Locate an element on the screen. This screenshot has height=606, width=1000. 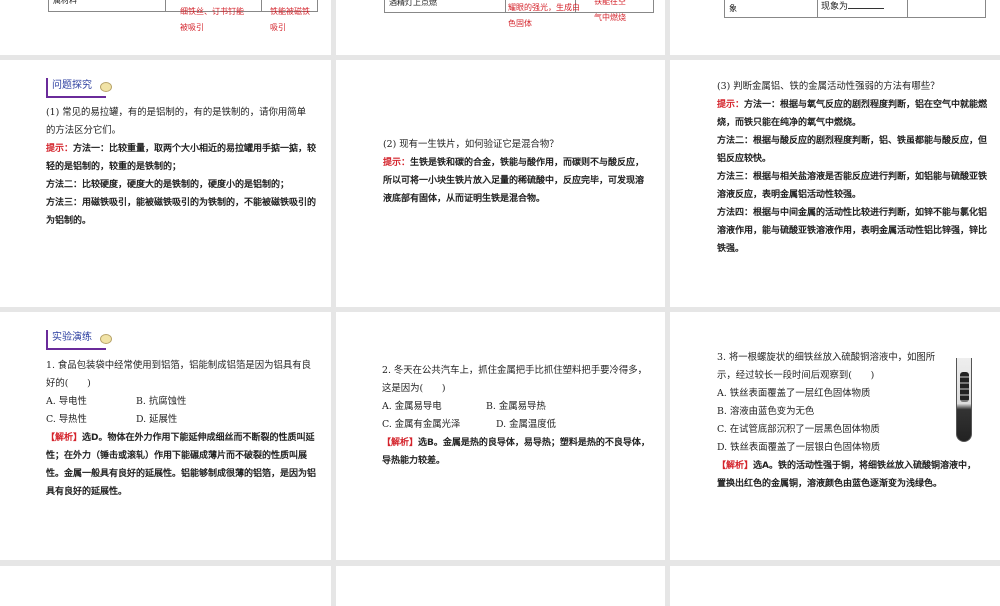
section-header: 问题探究 is located at coordinates (79, 88).